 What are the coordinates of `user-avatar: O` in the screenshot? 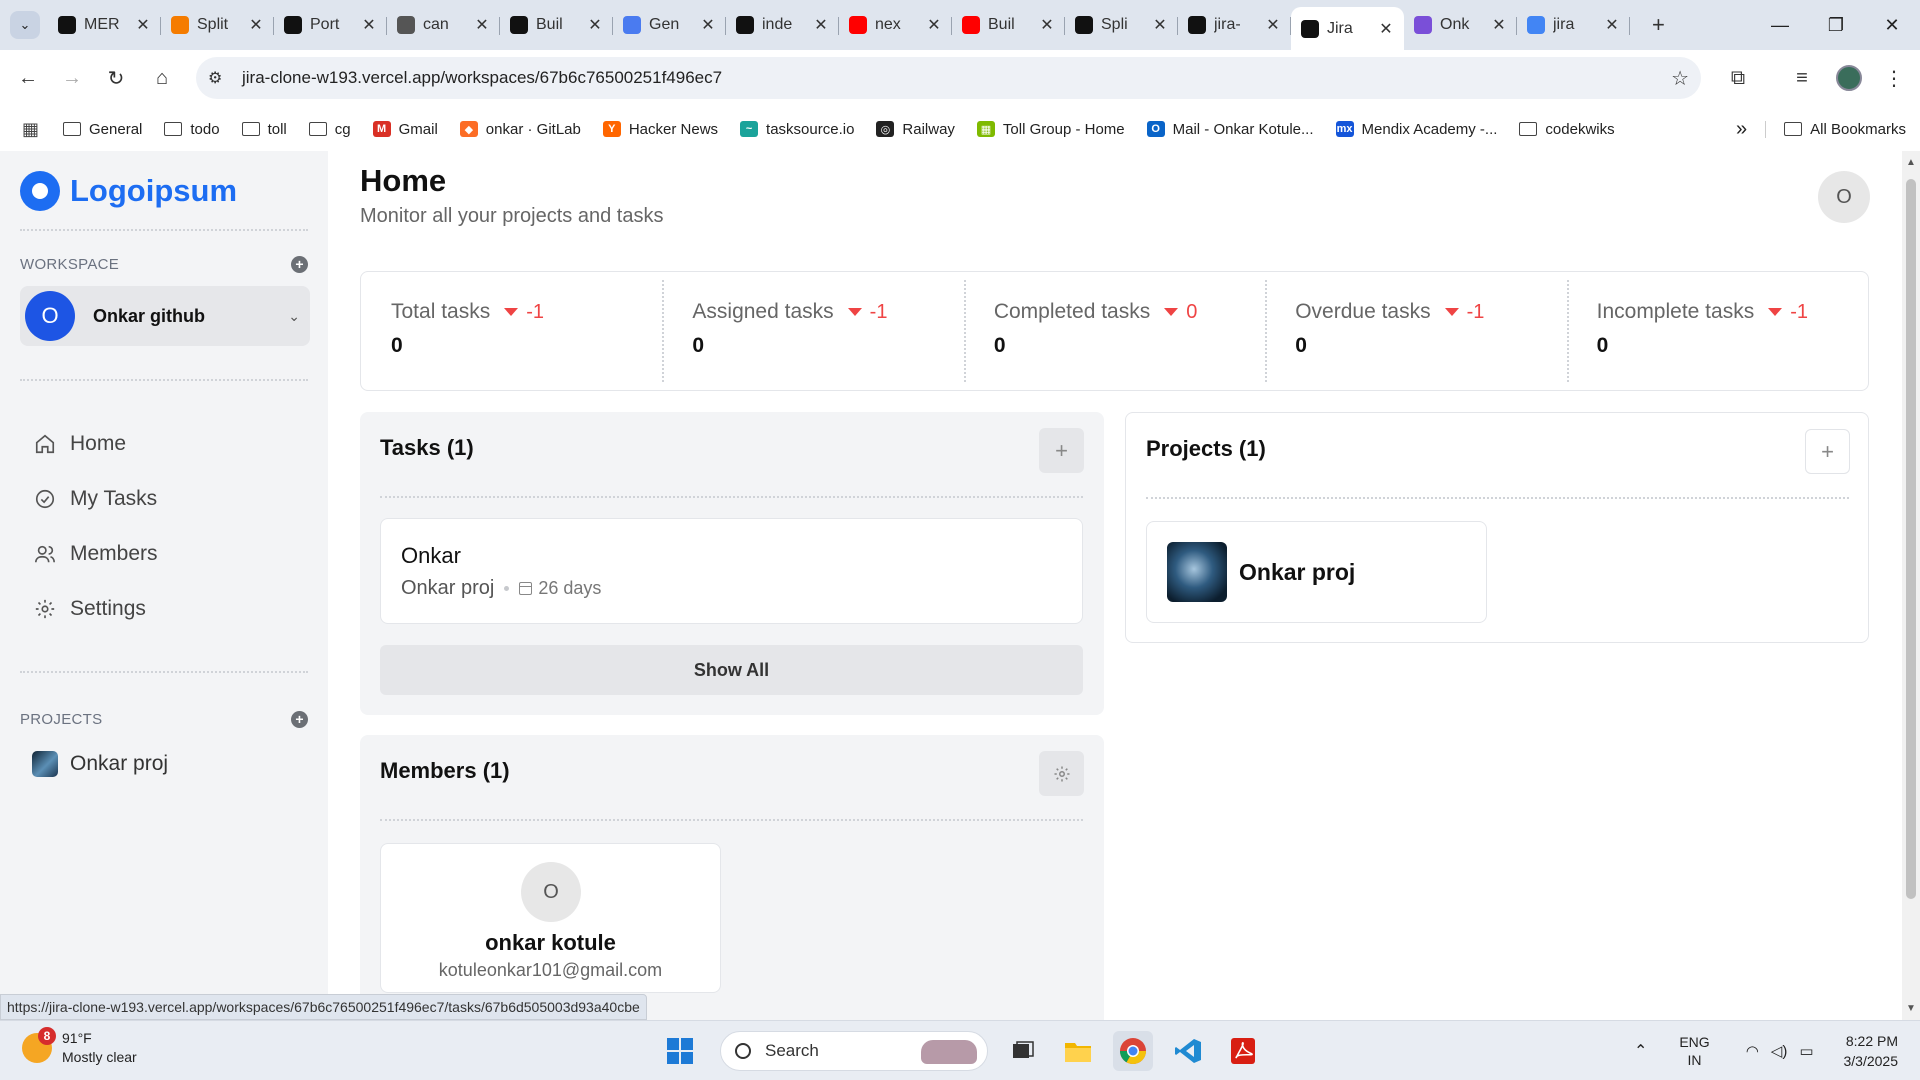 It's located at (1844, 197).